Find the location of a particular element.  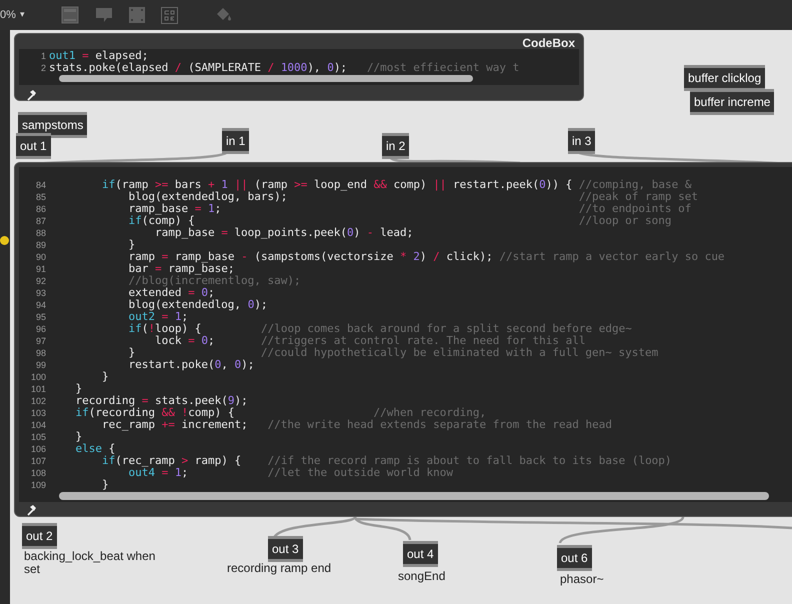

line-number: 88 is located at coordinates (40, 233).